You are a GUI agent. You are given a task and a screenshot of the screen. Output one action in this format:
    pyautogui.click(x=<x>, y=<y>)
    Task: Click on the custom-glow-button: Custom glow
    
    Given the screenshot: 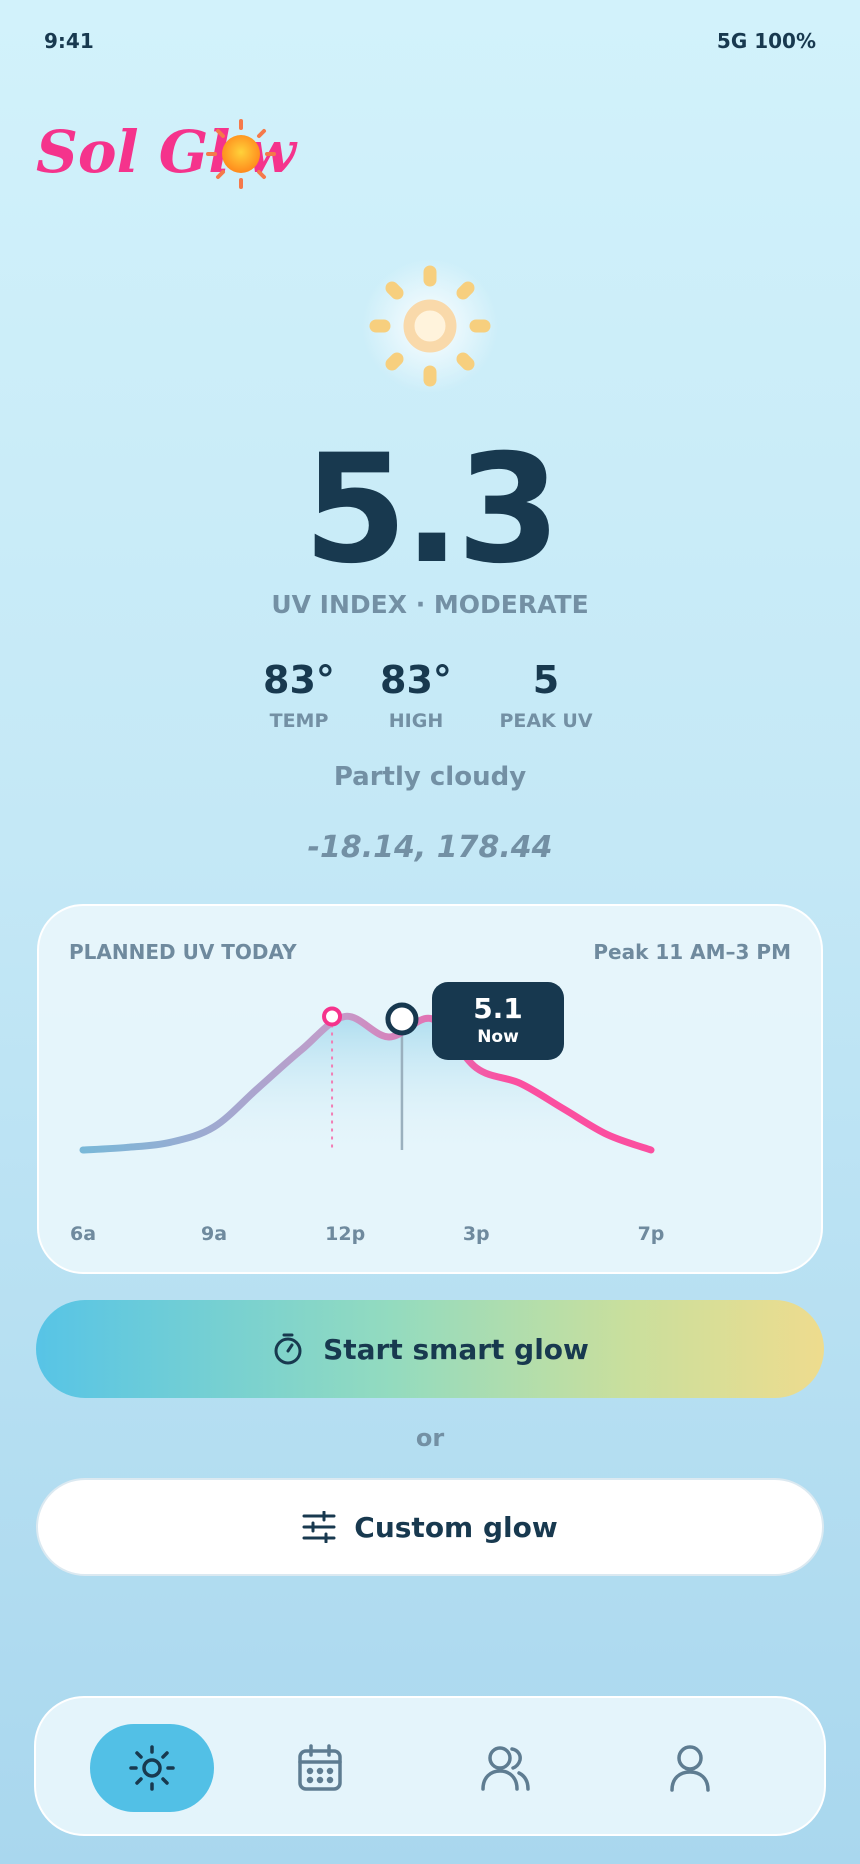 What is the action you would take?
    pyautogui.click(x=430, y=1527)
    